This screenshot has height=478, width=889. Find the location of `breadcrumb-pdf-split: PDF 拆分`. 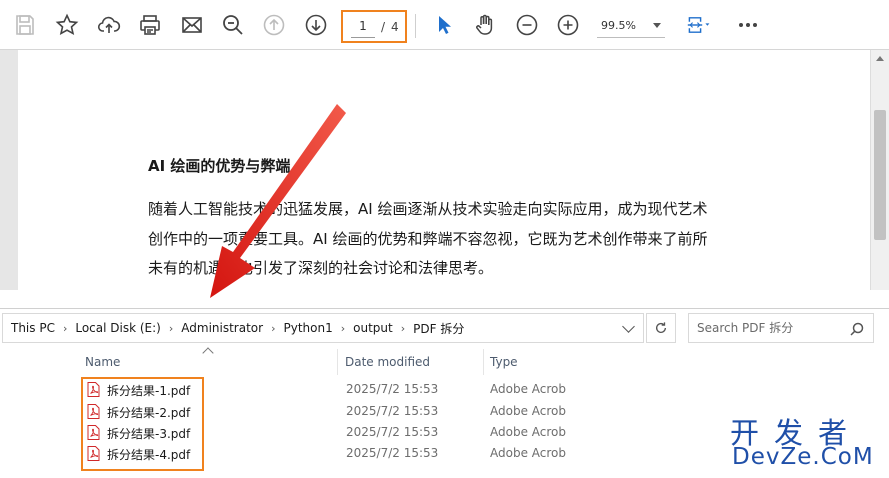

breadcrumb-pdf-split: PDF 拆分 is located at coordinates (438, 328).